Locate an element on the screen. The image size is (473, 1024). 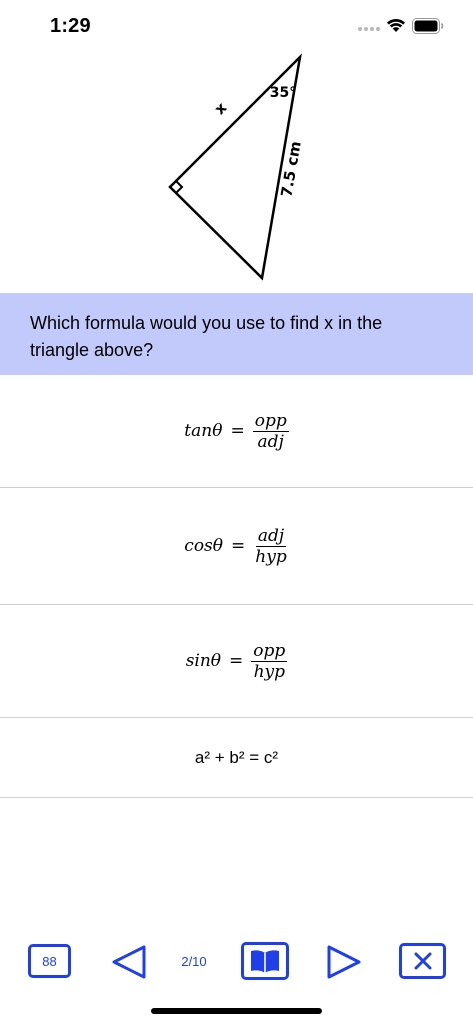
formula-lhs: cosθ is located at coordinates (204, 546).